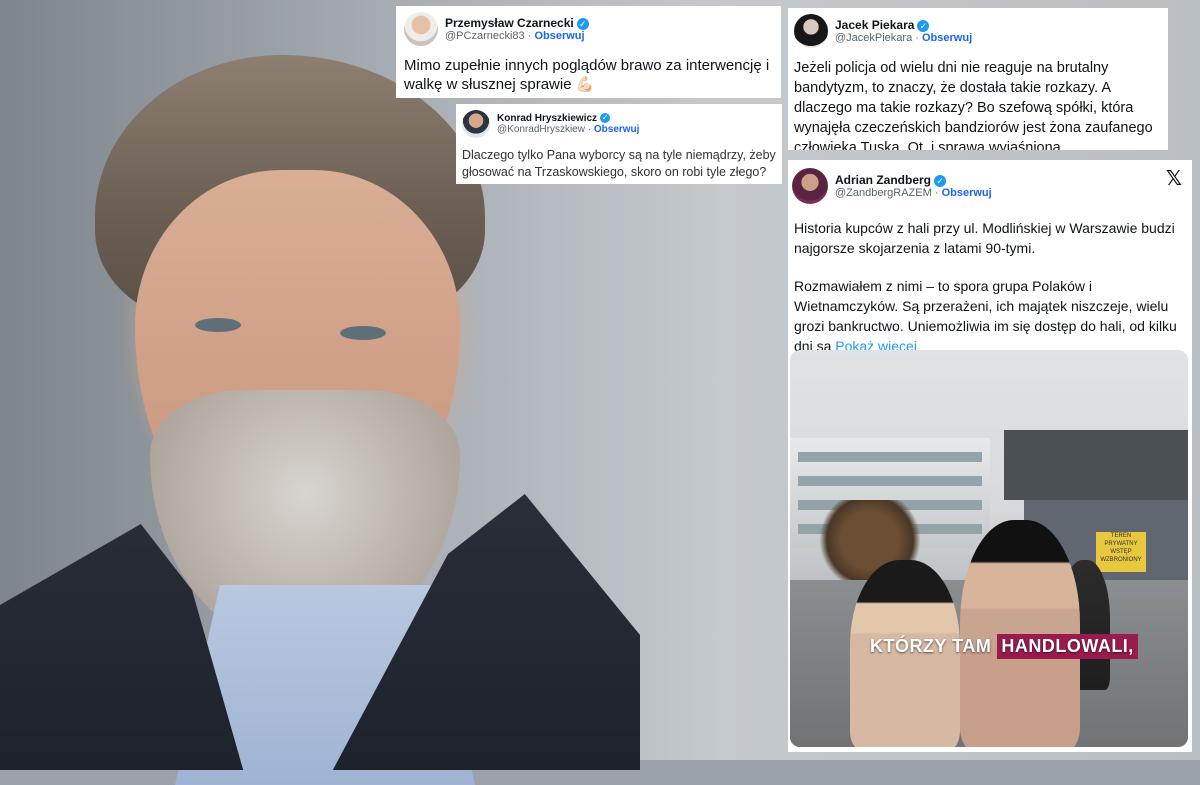  I want to click on author-handle: @PCzarnecki83, so click(485, 36).